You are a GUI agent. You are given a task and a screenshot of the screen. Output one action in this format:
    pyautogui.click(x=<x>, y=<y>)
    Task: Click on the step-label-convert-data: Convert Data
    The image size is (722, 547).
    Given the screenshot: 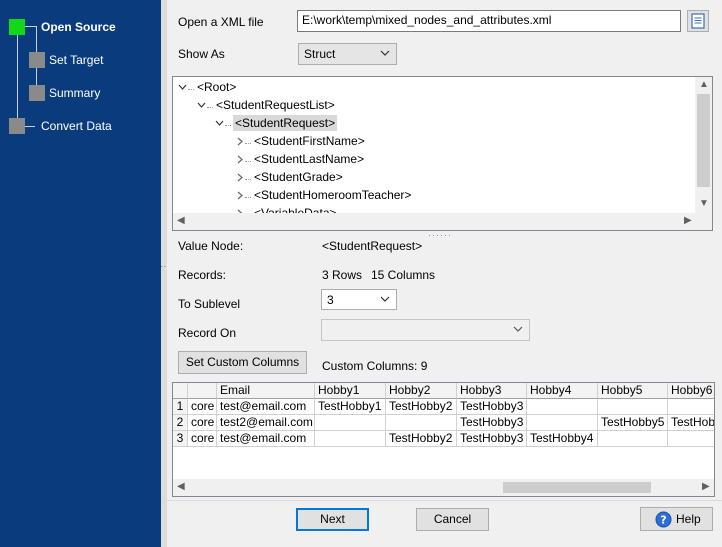 What is the action you would take?
    pyautogui.click(x=76, y=126)
    